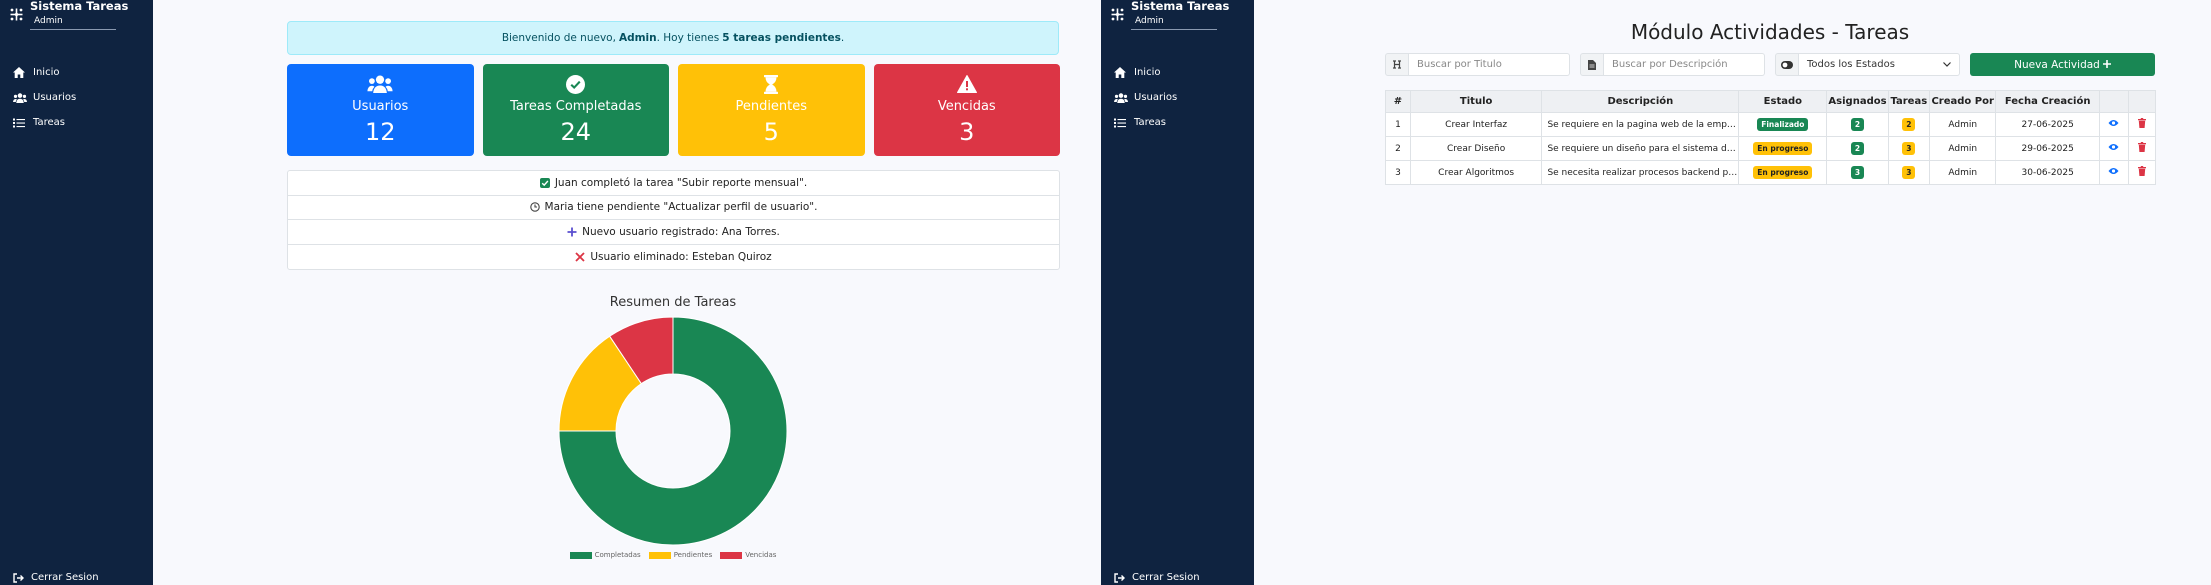  Describe the element at coordinates (1121, 16) in the screenshot. I see `logo-icon` at that location.